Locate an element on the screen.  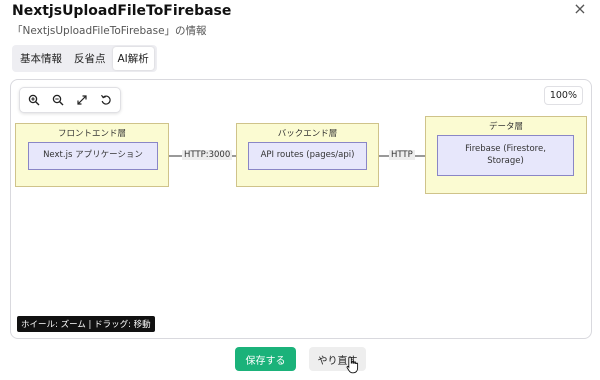
layer-backend-label: バックエンド層 is located at coordinates (307, 134).